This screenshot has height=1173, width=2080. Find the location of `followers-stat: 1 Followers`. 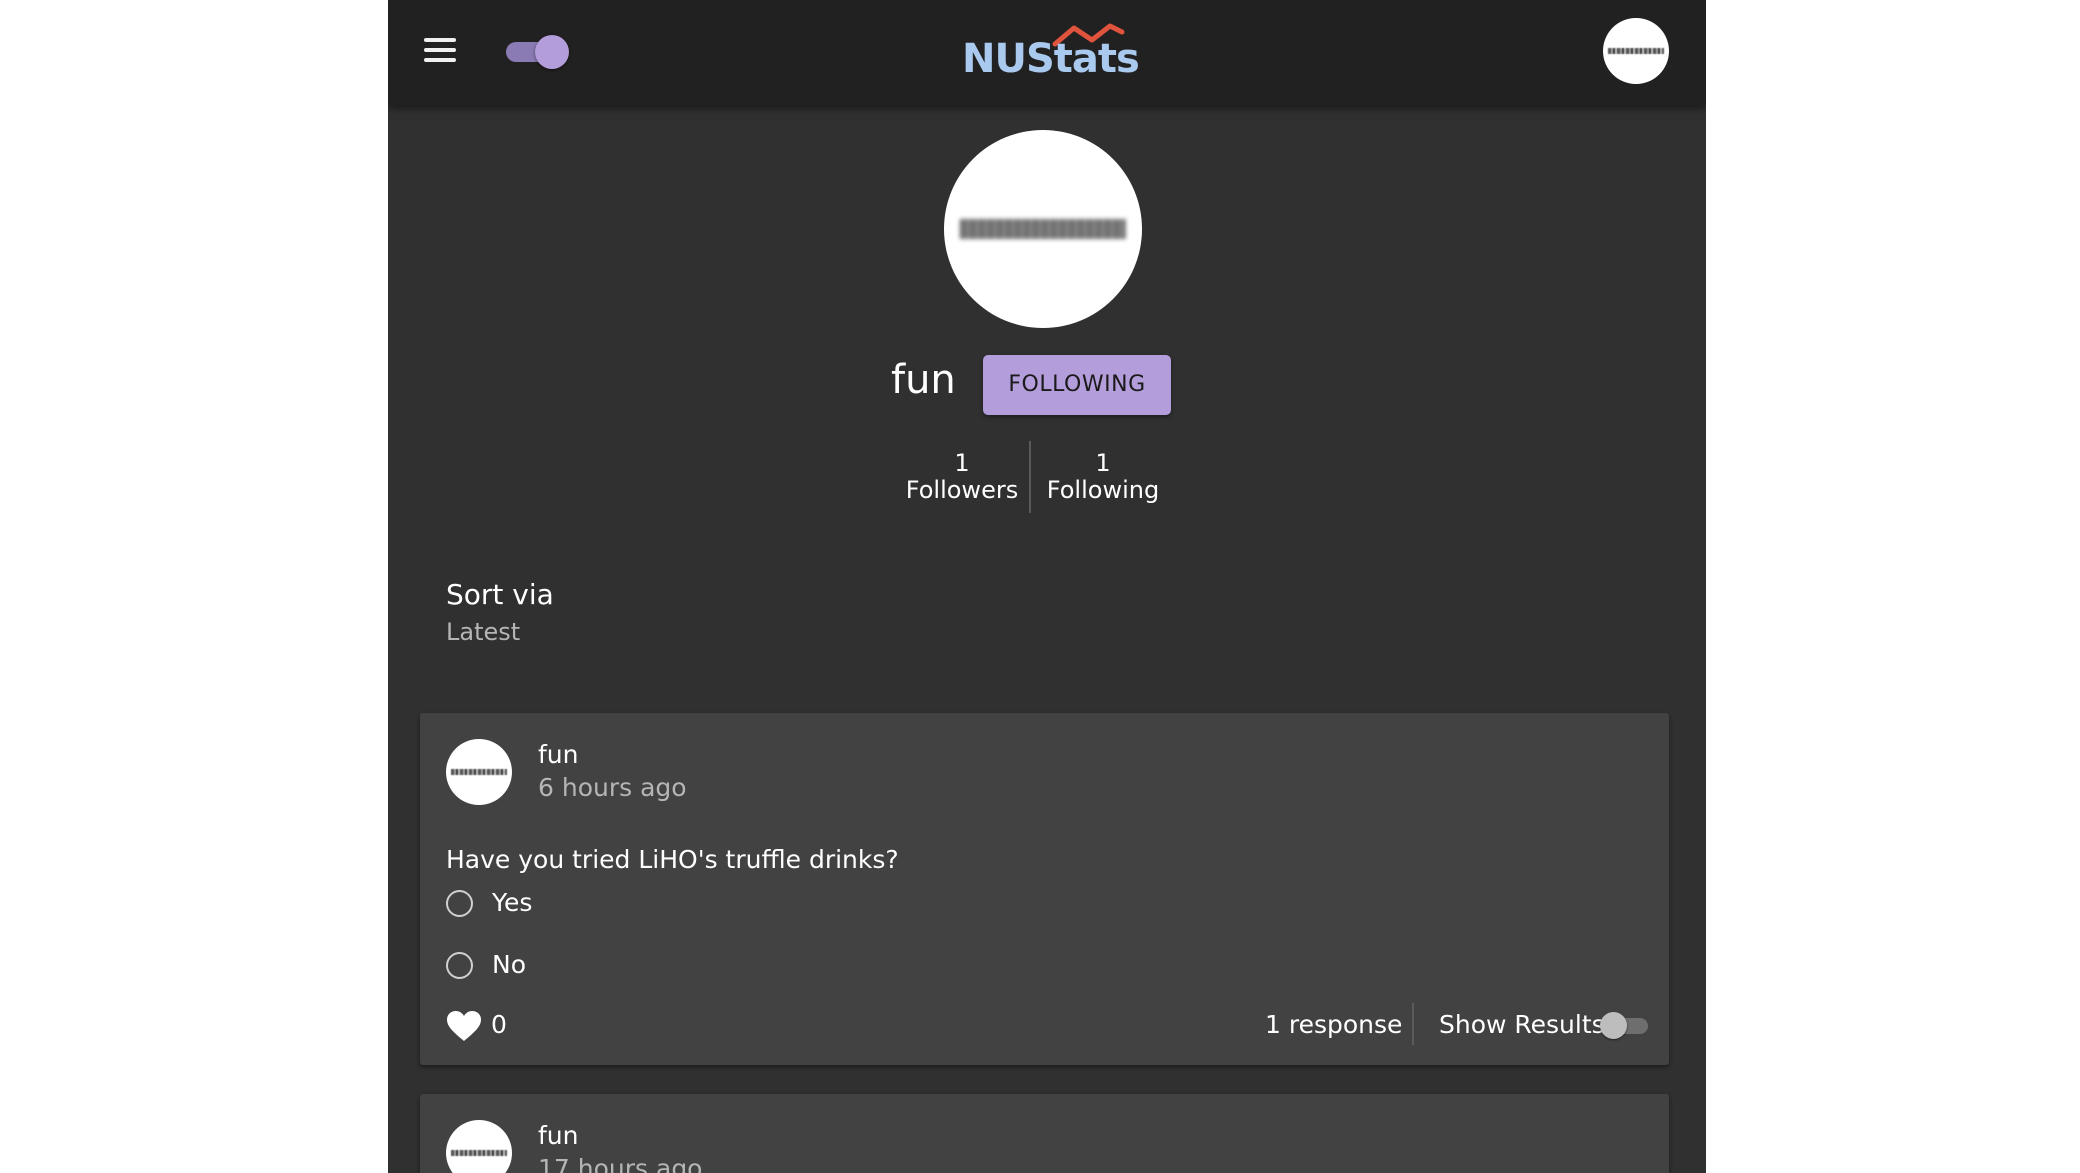

followers-stat: 1 Followers is located at coordinates (962, 477).